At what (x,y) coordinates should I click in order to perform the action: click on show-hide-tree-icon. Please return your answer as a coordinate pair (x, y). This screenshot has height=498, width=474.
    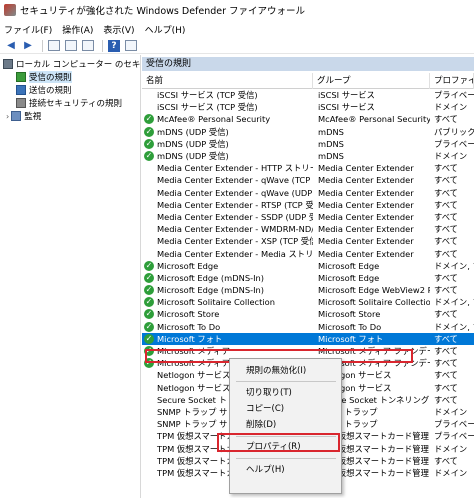
    Looking at the image, I should click on (71, 46).